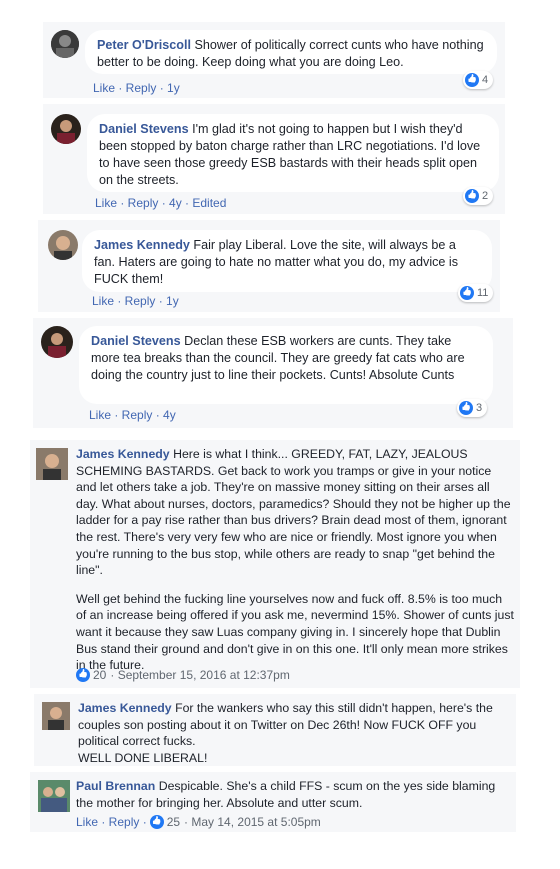 The width and height of the screenshot is (560, 869). I want to click on like-count: 25, so click(173, 822).